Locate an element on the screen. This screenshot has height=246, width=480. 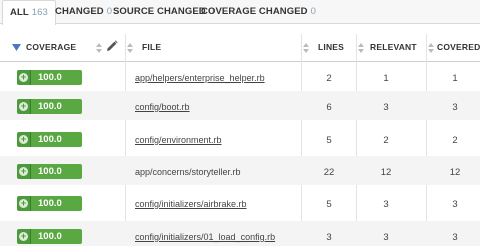
lines-count: 22 is located at coordinates (329, 172).